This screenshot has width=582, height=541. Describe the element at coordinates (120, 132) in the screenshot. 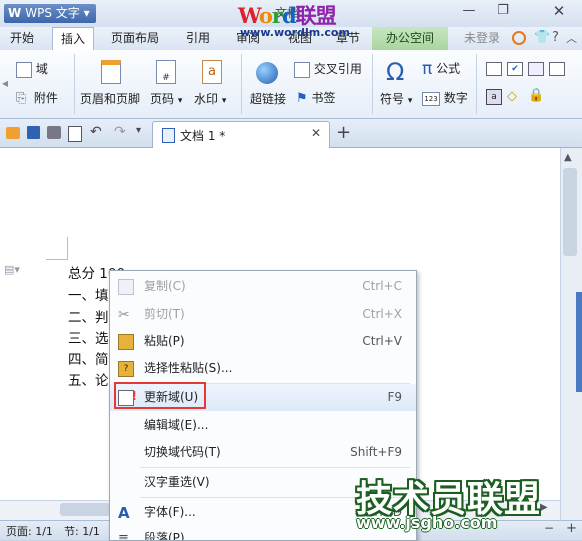

I see `redo-icon: ↷` at that location.